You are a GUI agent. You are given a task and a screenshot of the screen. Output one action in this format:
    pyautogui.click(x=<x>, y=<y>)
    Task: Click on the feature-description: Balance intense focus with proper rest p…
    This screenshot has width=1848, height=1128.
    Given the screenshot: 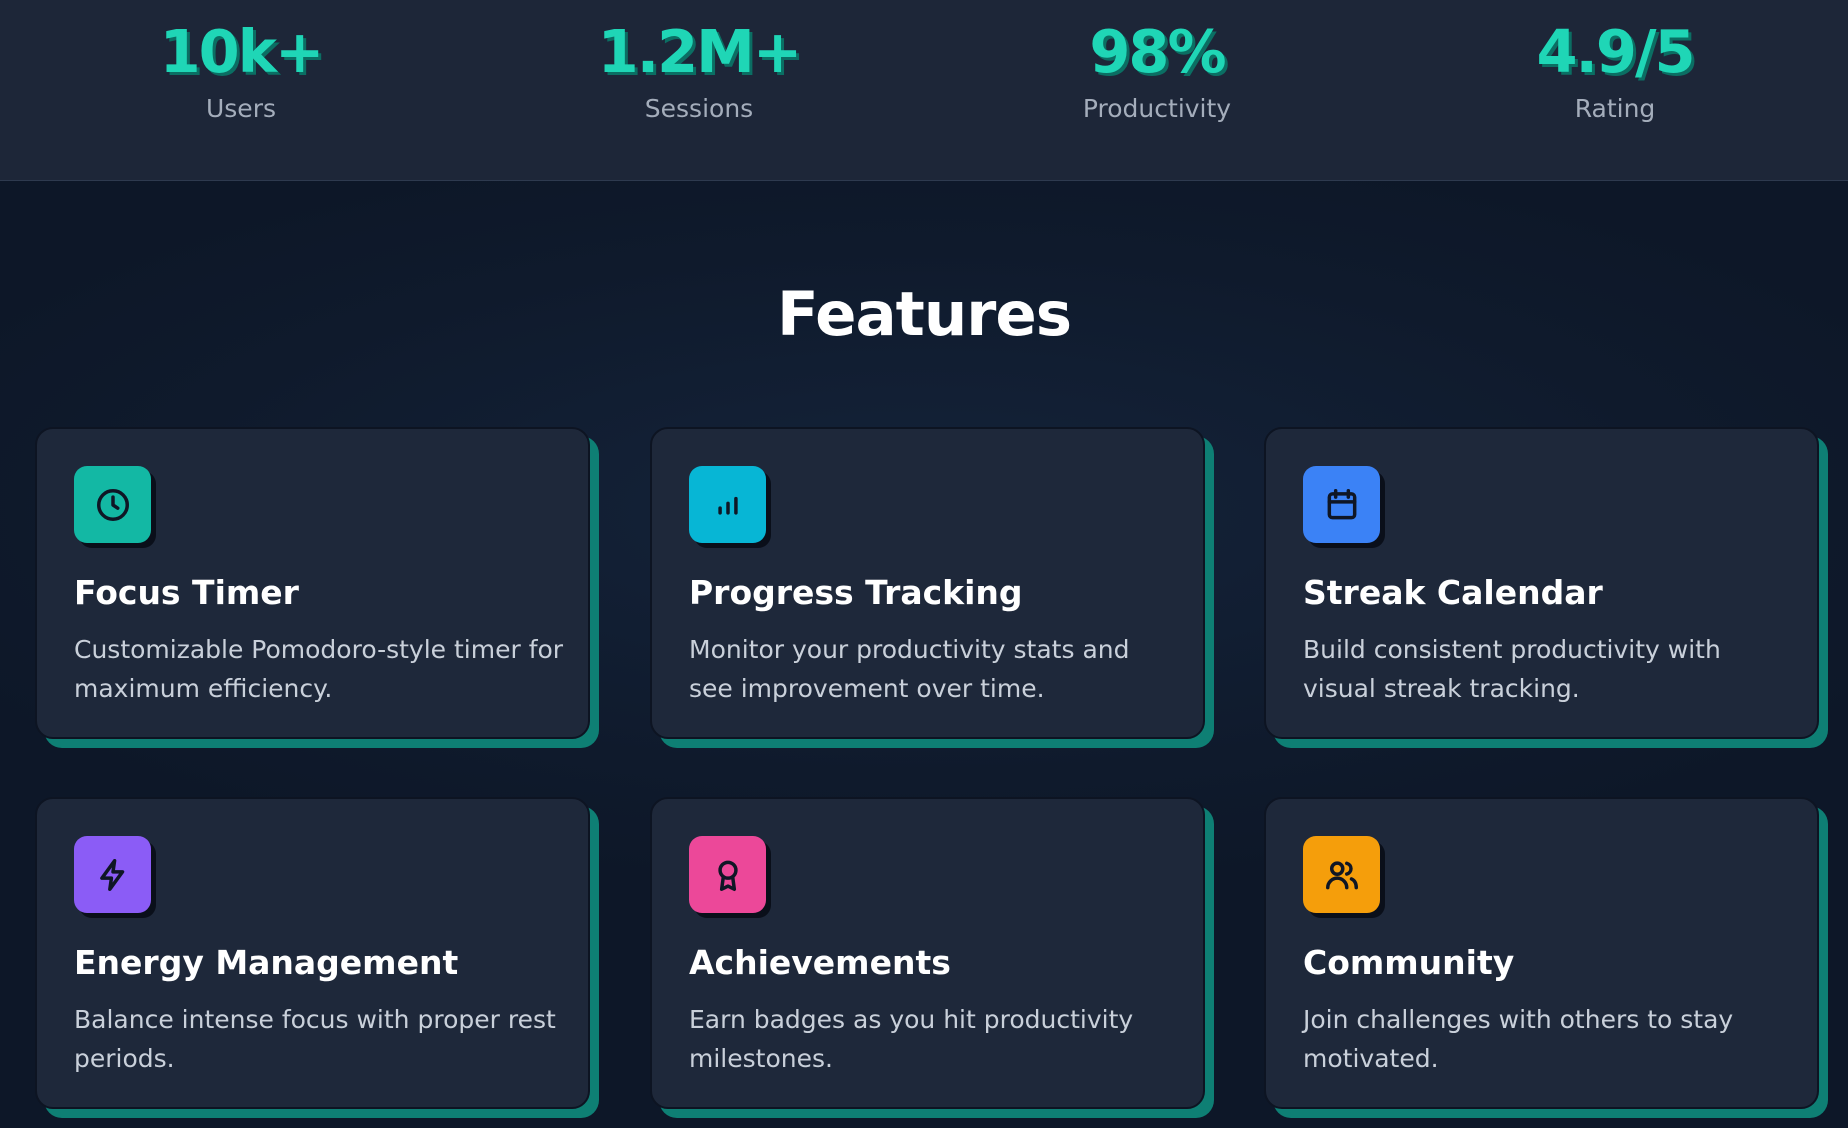 What is the action you would take?
    pyautogui.click(x=315, y=1039)
    